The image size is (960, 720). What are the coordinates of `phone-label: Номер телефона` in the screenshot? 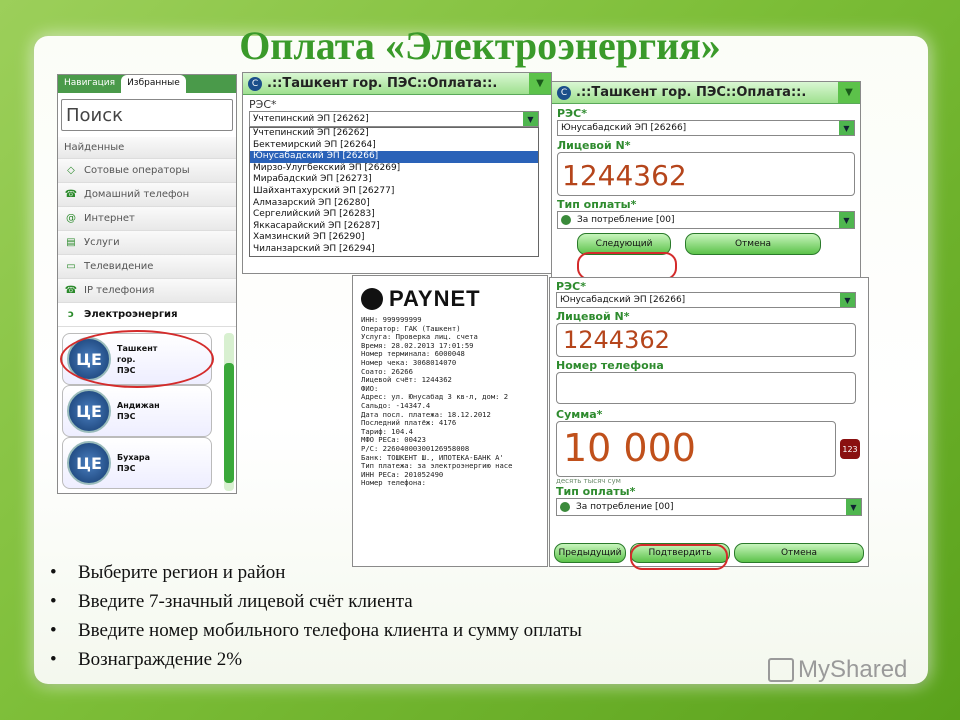 It's located at (610, 365).